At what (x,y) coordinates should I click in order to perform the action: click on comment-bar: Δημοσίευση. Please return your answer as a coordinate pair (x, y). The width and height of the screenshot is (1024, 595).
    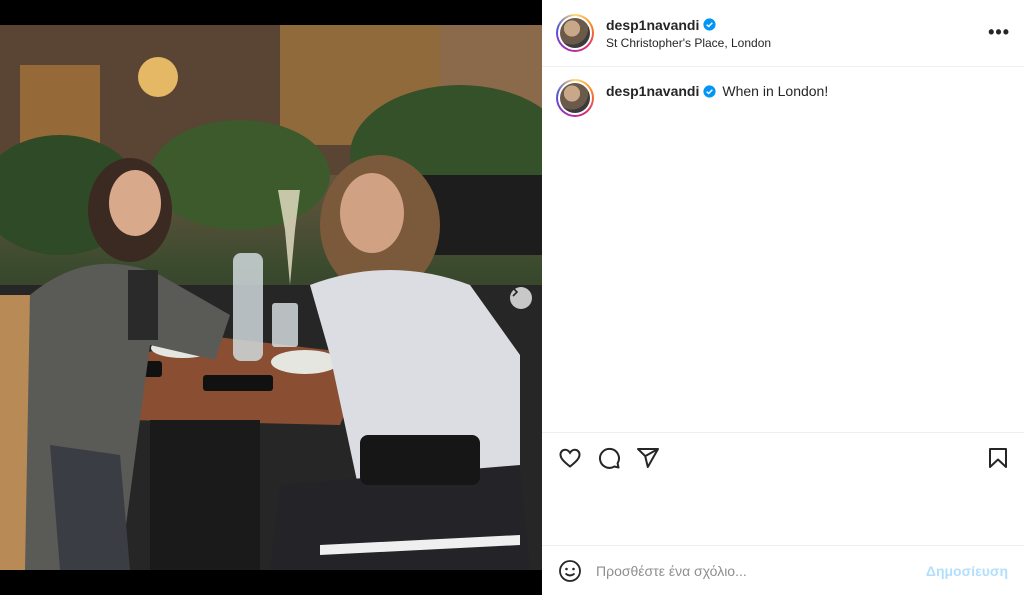
    Looking at the image, I should click on (783, 570).